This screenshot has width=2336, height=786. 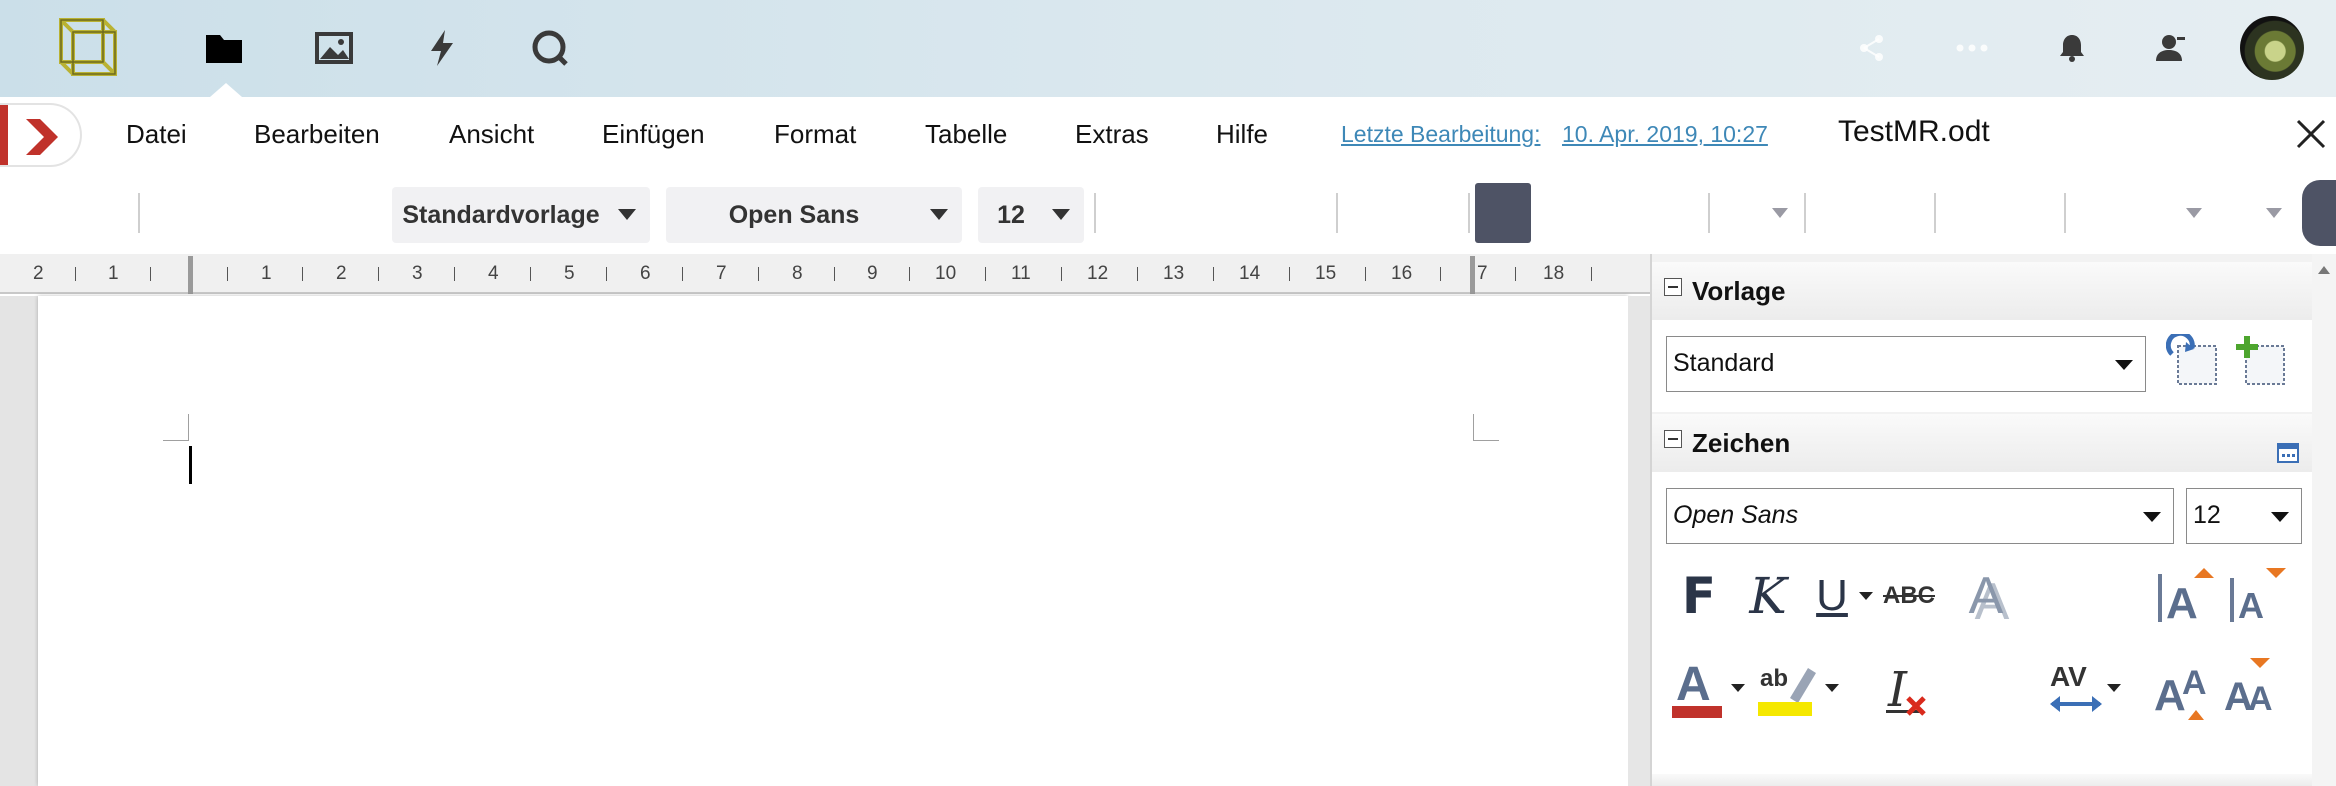 What do you see at coordinates (1639, 541) in the screenshot?
I see `sidebar-splitter` at bounding box center [1639, 541].